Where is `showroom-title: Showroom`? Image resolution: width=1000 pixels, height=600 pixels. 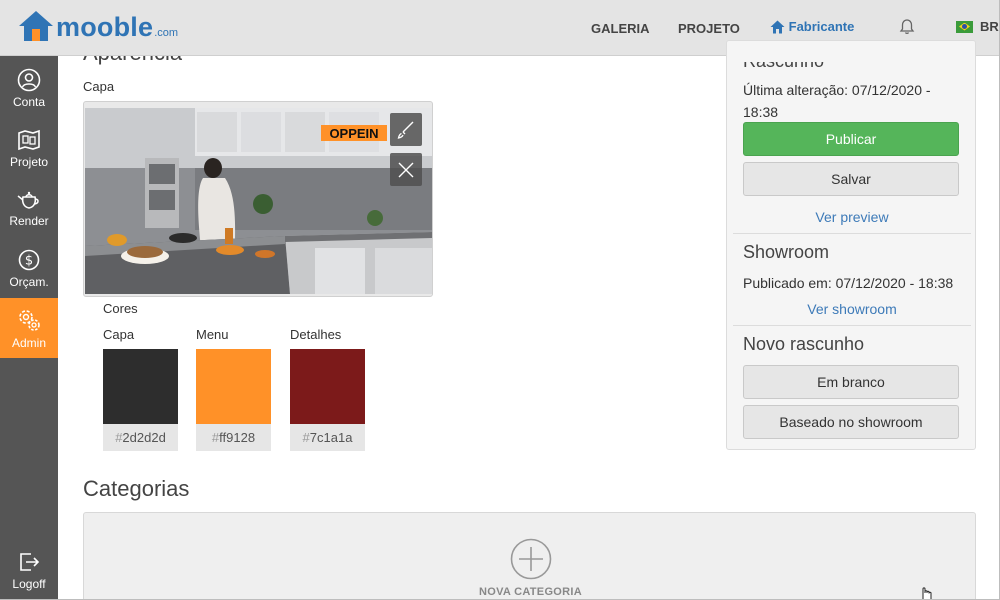 showroom-title: Showroom is located at coordinates (786, 252).